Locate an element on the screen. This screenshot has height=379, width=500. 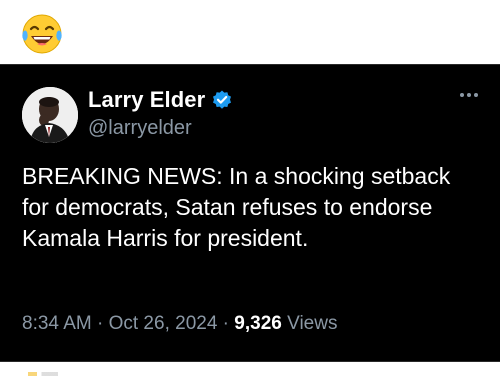
bottom-strip is located at coordinates (250, 373).